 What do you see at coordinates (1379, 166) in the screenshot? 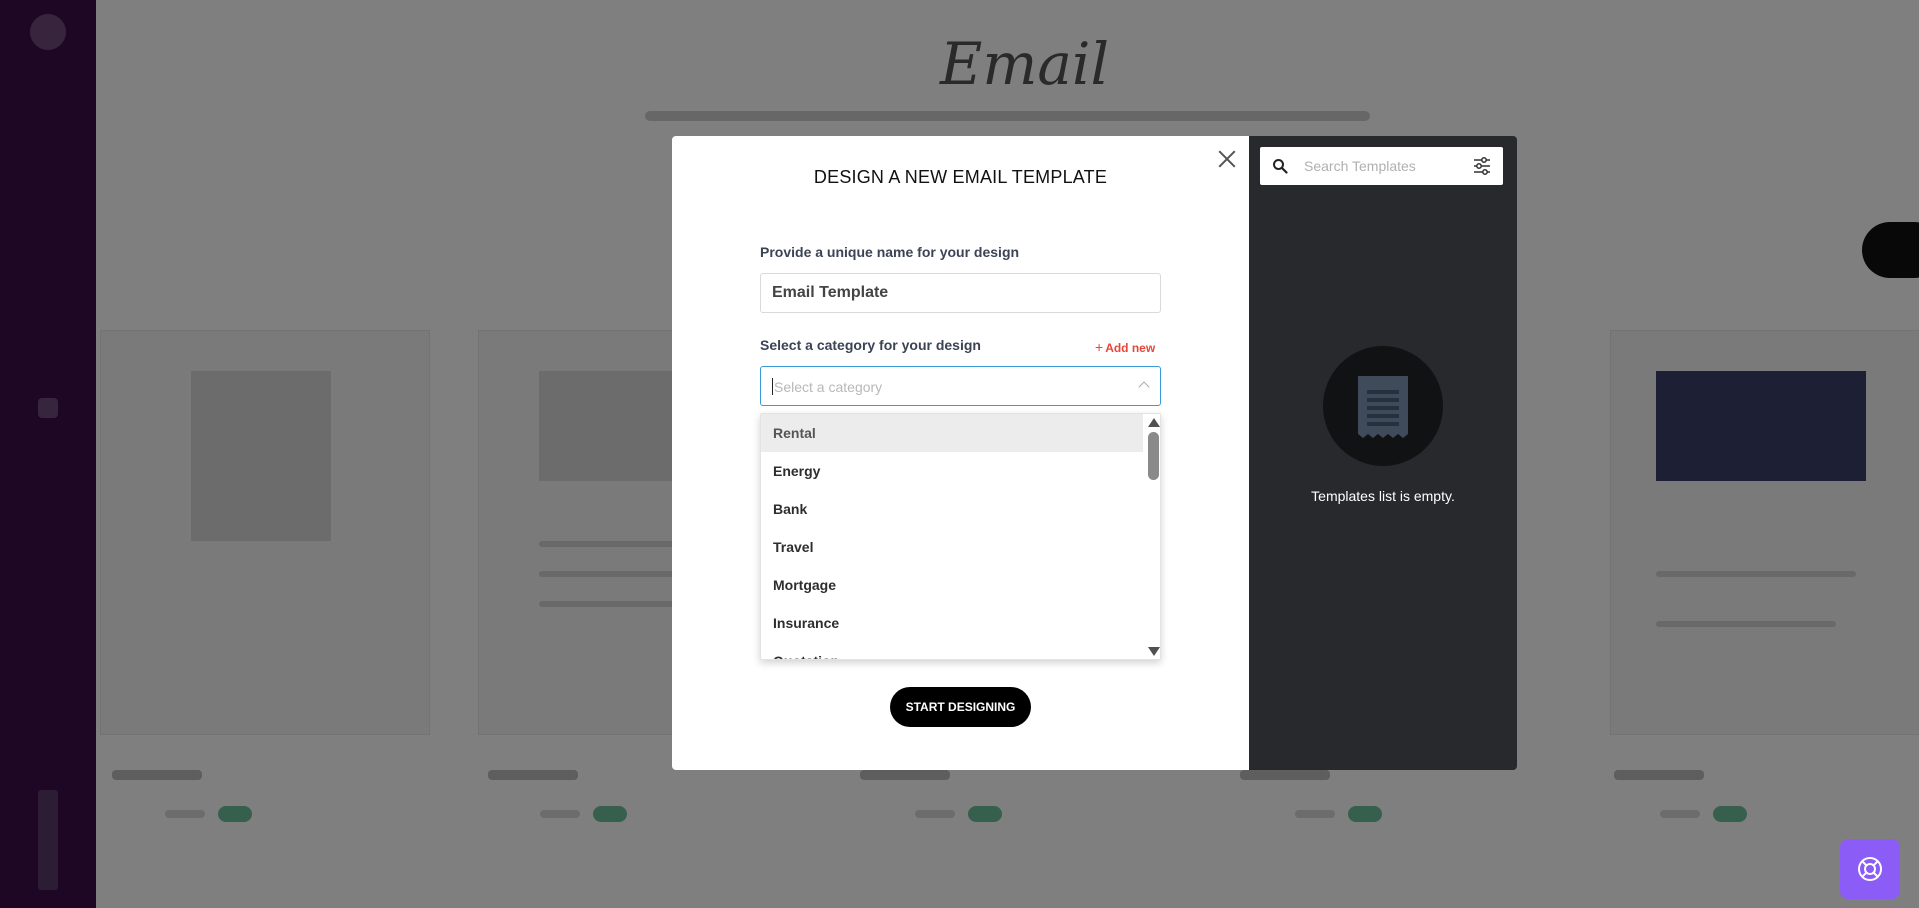
I see `template-search-input` at bounding box center [1379, 166].